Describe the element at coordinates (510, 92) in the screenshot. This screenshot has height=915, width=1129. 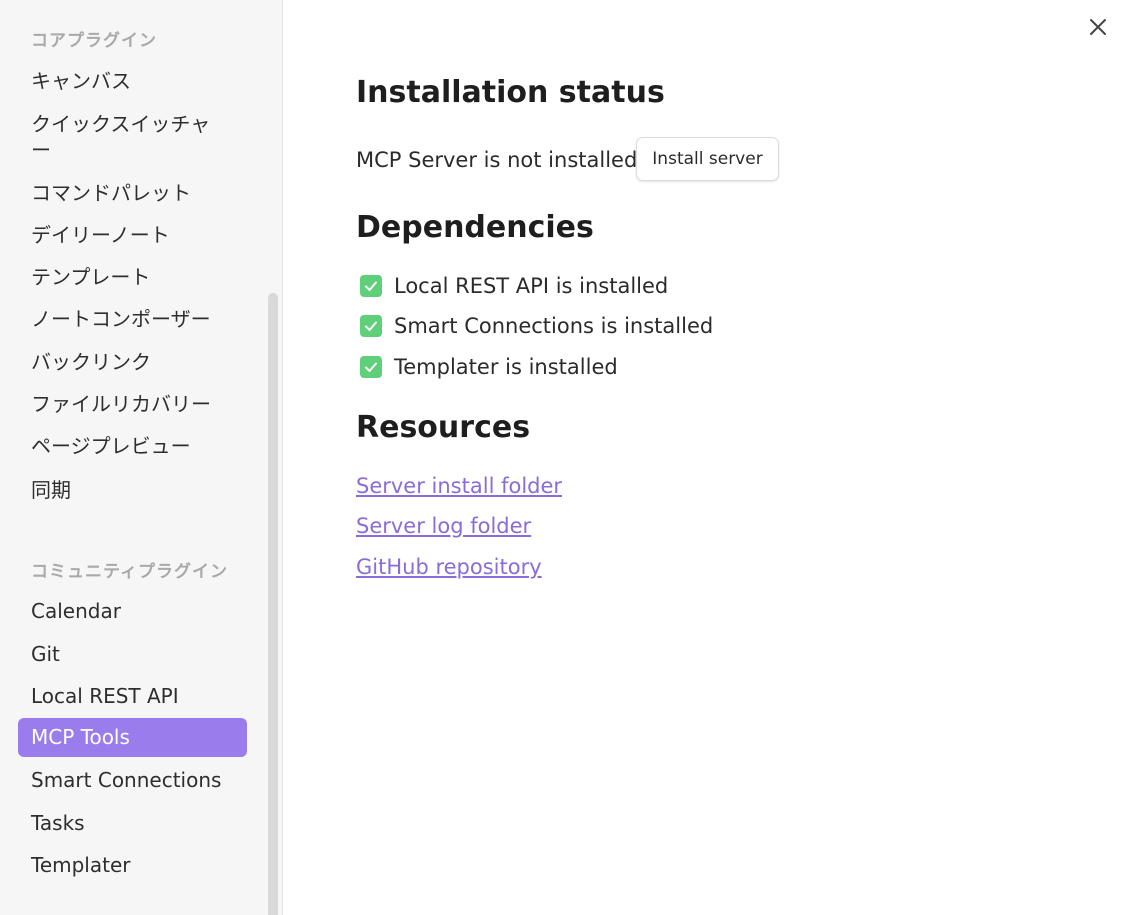
I see `installation-status-title: Installation status` at that location.